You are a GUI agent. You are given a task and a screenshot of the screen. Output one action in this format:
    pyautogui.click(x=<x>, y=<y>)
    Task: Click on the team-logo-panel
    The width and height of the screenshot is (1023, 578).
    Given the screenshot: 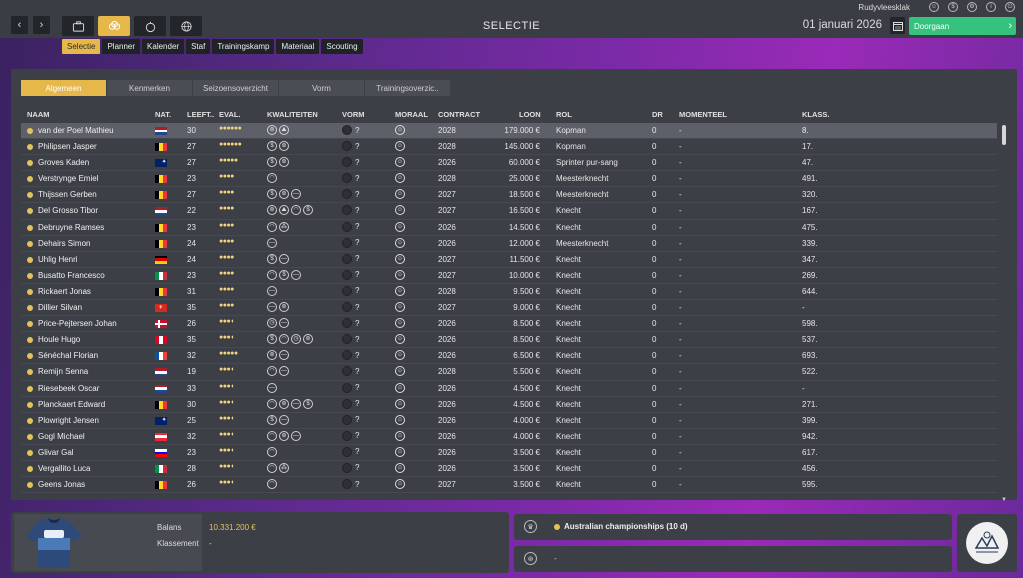 What is the action you would take?
    pyautogui.click(x=987, y=543)
    